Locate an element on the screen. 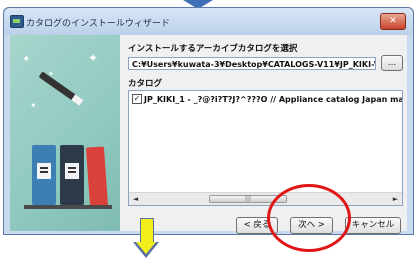 The height and width of the screenshot is (260, 417). catalog-checkbox: ✓ is located at coordinates (137, 98).